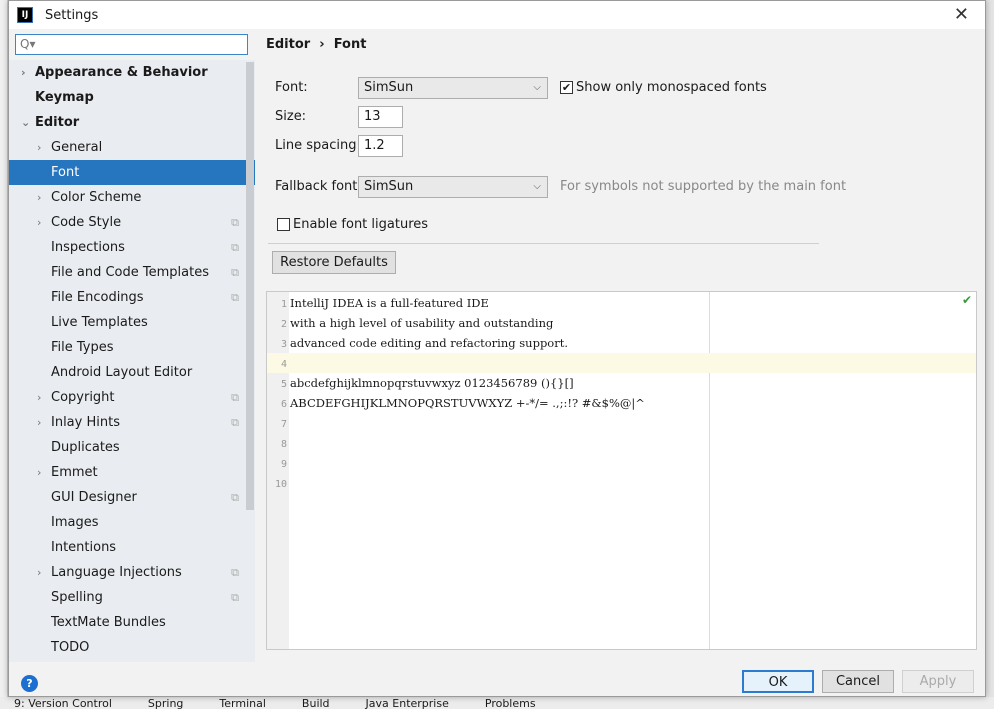  Describe the element at coordinates (291, 116) in the screenshot. I see `size-label: Size:` at that location.